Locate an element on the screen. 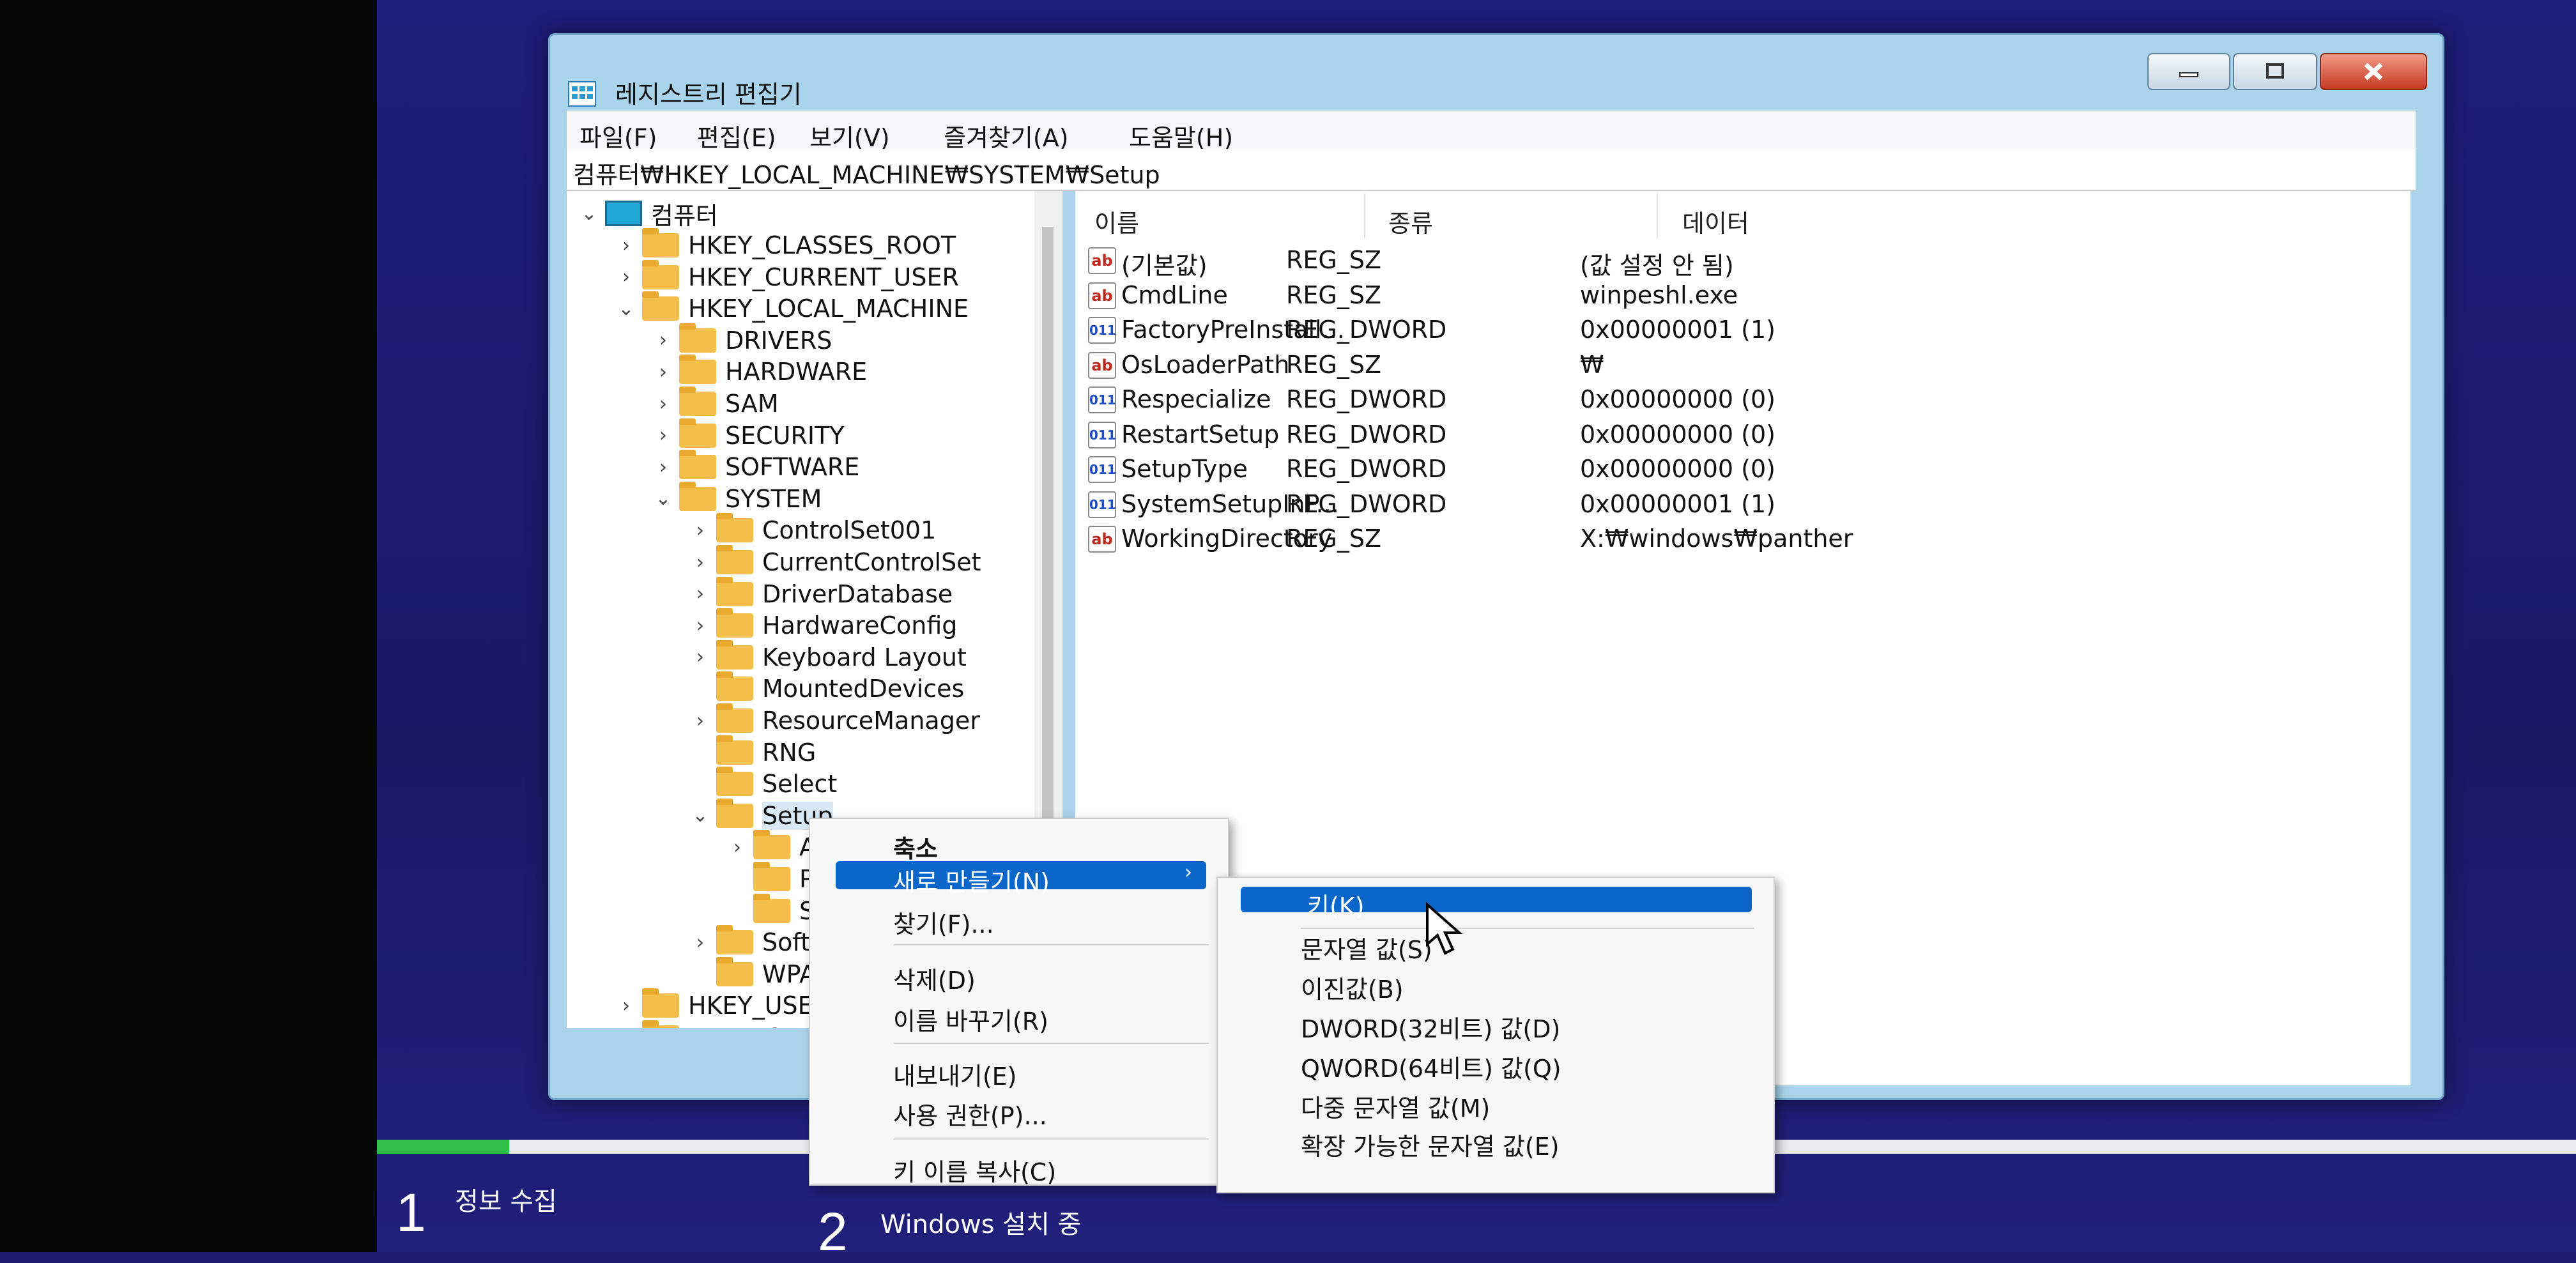  tree-item: Select is located at coordinates (764, 784).